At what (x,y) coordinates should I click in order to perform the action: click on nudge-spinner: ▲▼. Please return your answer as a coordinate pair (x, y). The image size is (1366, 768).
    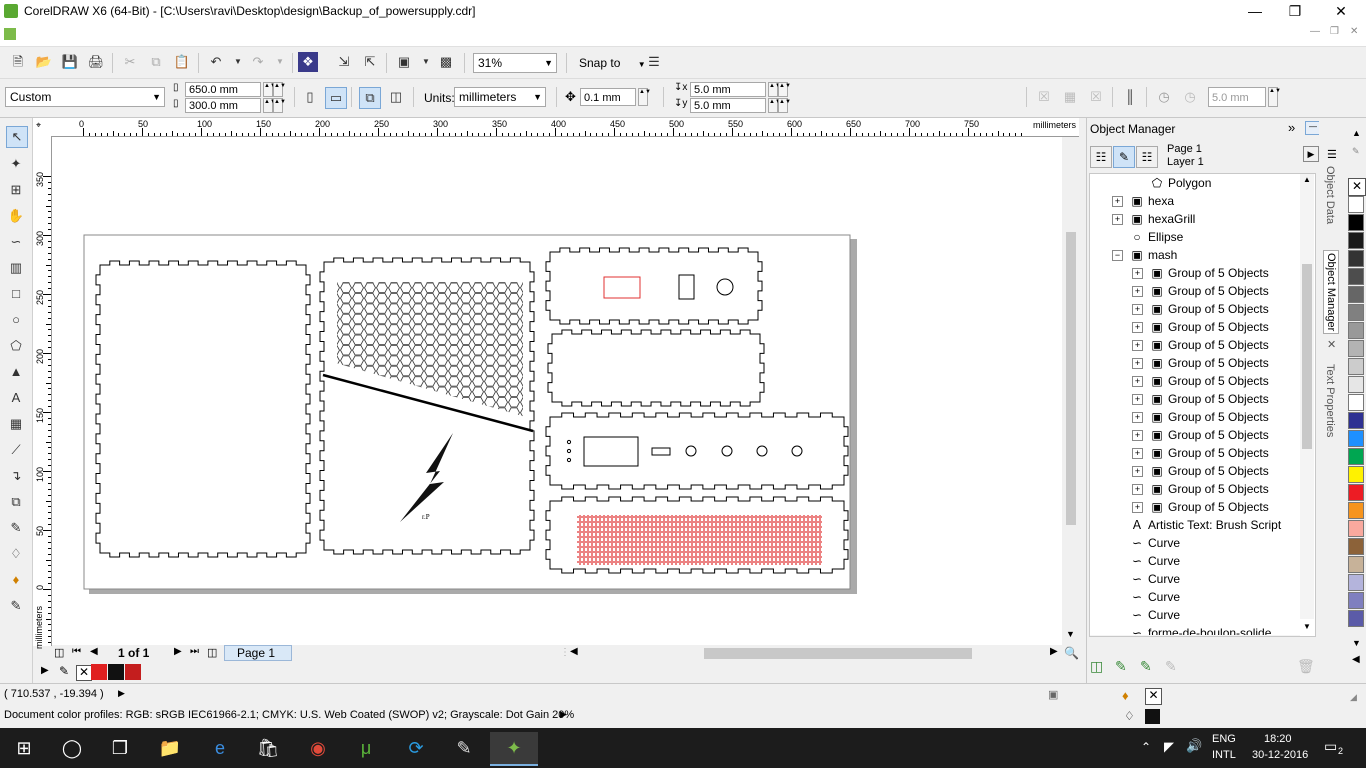
    Looking at the image, I should click on (644, 97).